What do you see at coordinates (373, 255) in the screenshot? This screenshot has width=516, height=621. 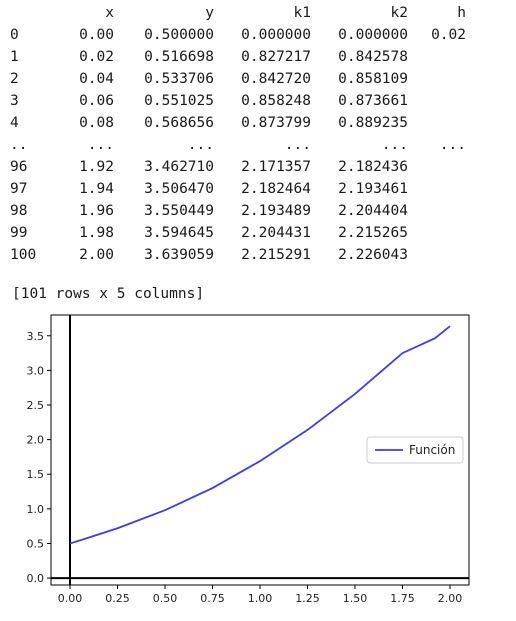 I see `cell-k2: 2.226043` at bounding box center [373, 255].